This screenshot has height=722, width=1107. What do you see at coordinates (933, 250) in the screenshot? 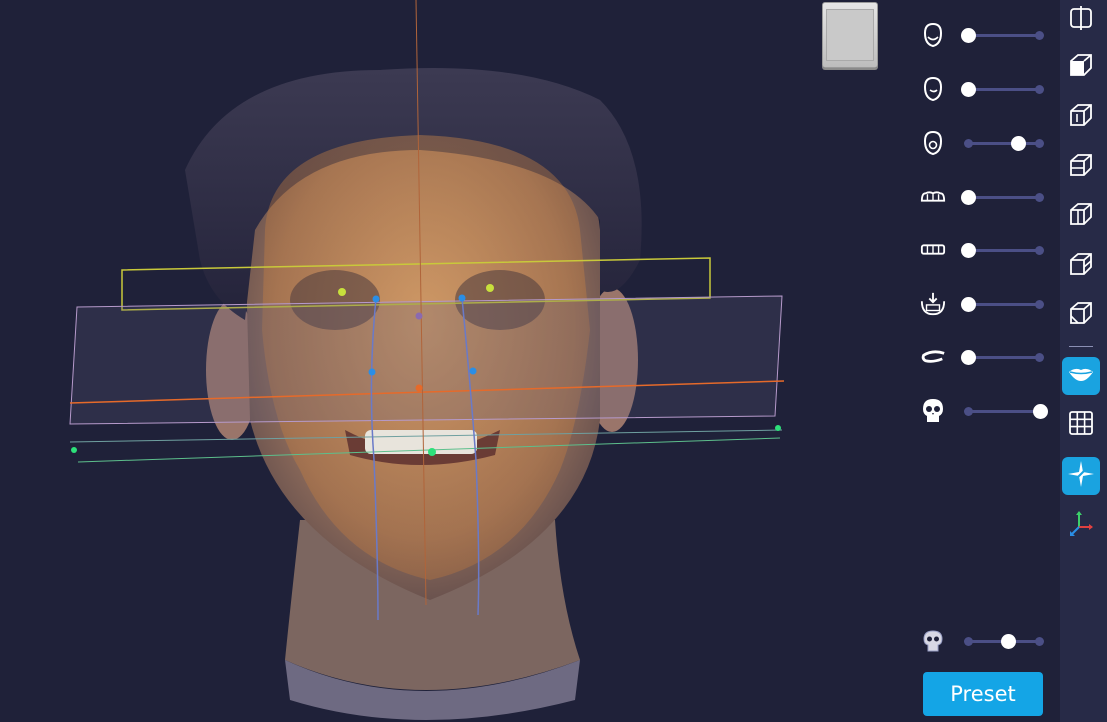
I see `lower-teeth-icon` at bounding box center [933, 250].